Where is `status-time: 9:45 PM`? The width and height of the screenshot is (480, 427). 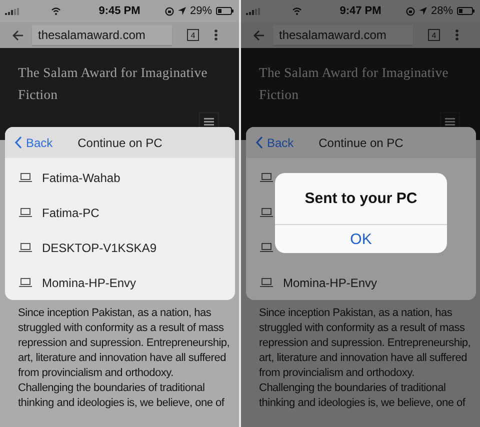 status-time: 9:45 PM is located at coordinates (119, 11).